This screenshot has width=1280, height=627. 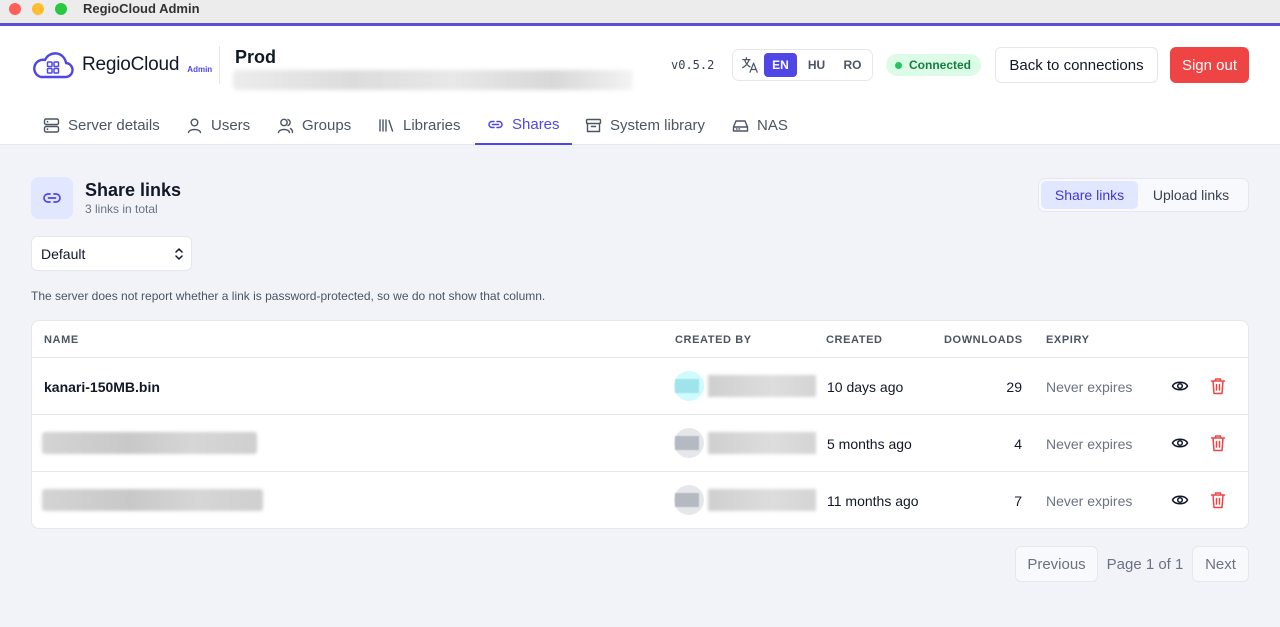 I want to click on server-icon, so click(x=51, y=125).